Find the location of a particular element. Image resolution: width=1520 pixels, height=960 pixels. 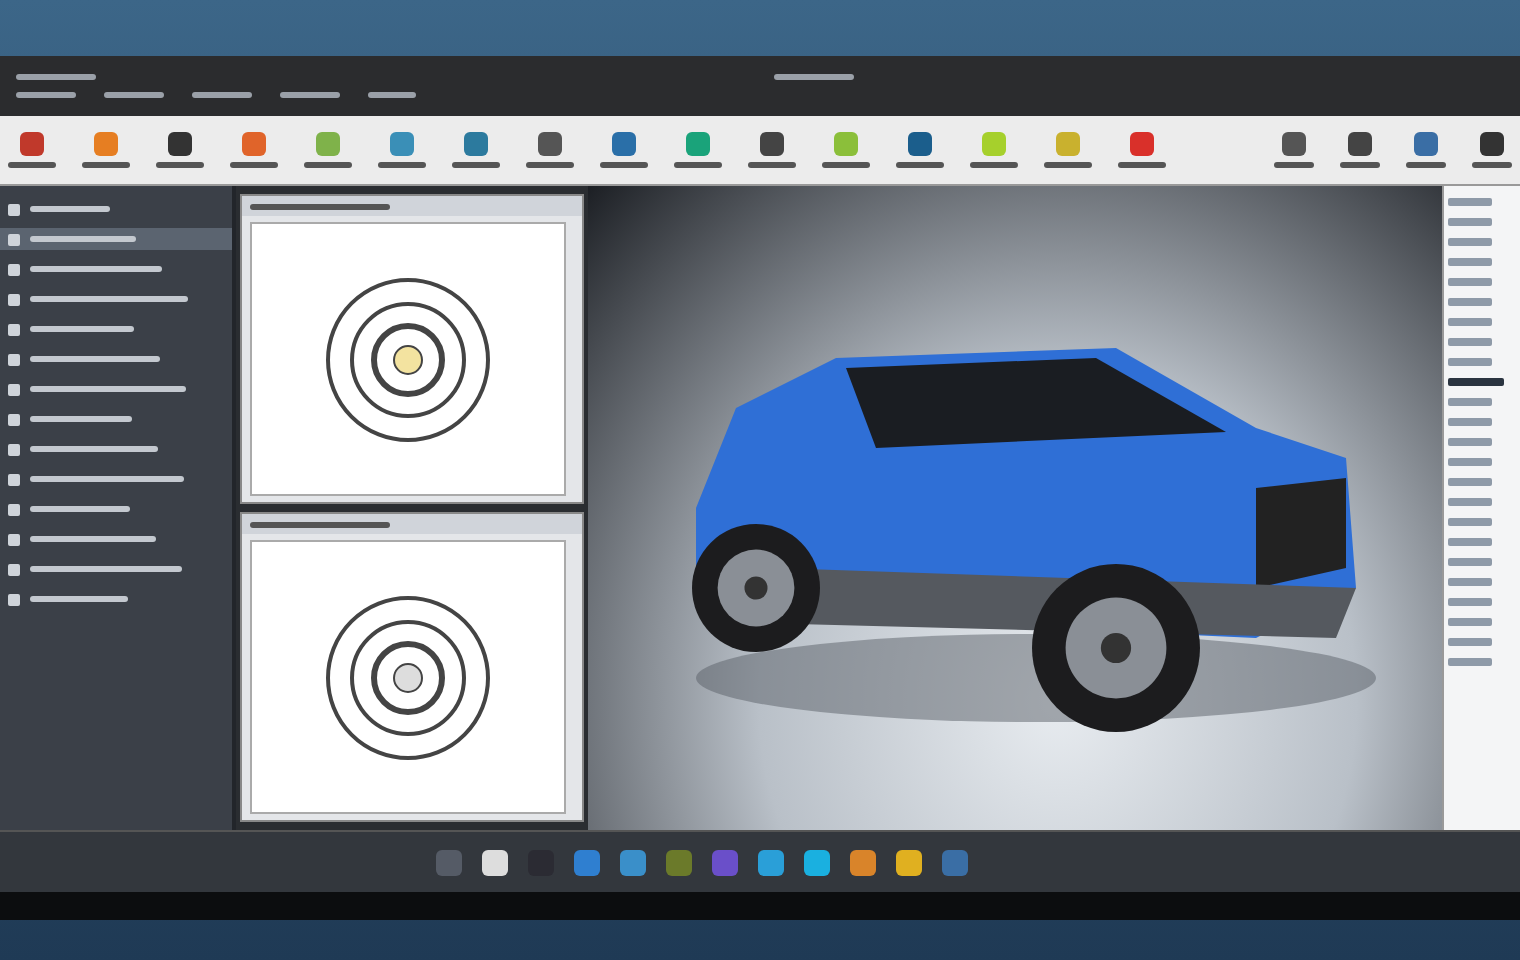

property-row is located at coordinates (1476, 382).